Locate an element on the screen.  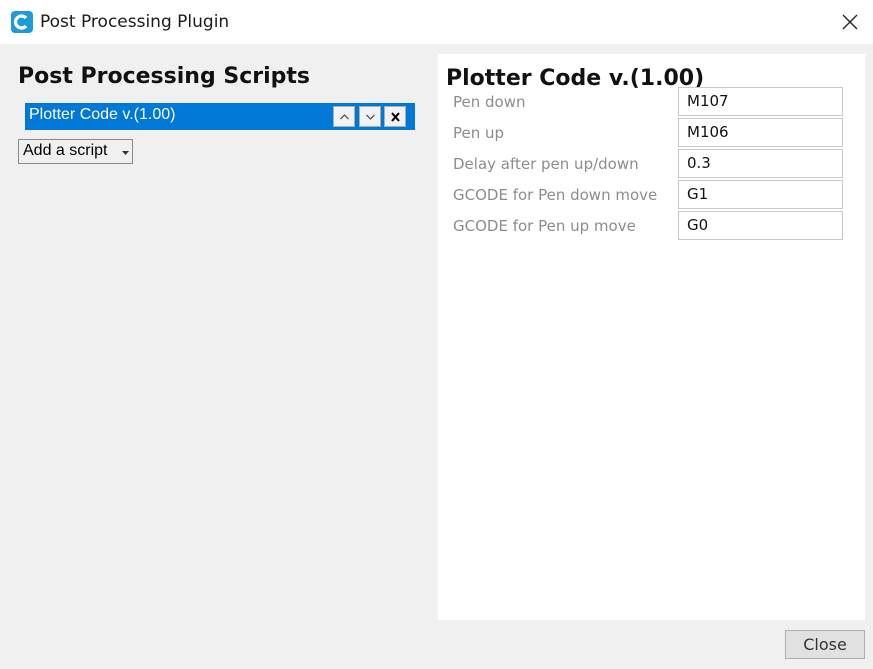
pen-up-label: Pen up is located at coordinates (479, 133).